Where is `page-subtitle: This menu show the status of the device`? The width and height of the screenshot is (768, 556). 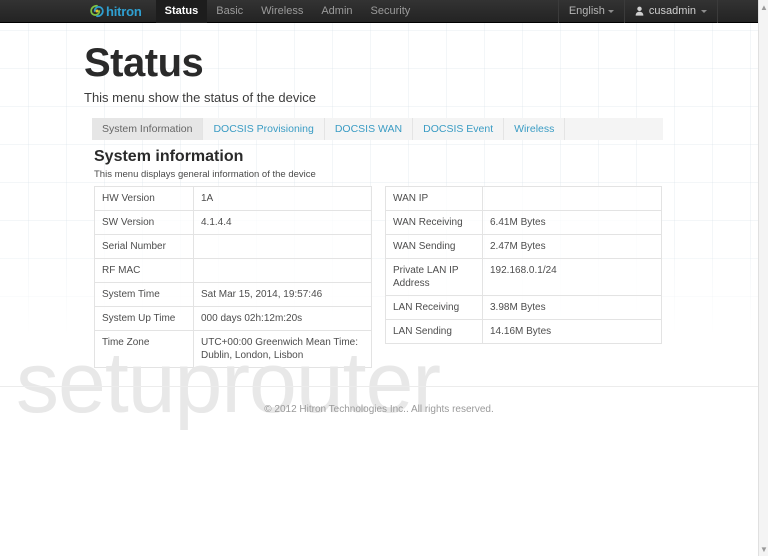 page-subtitle: This menu show the status of the device is located at coordinates (200, 97).